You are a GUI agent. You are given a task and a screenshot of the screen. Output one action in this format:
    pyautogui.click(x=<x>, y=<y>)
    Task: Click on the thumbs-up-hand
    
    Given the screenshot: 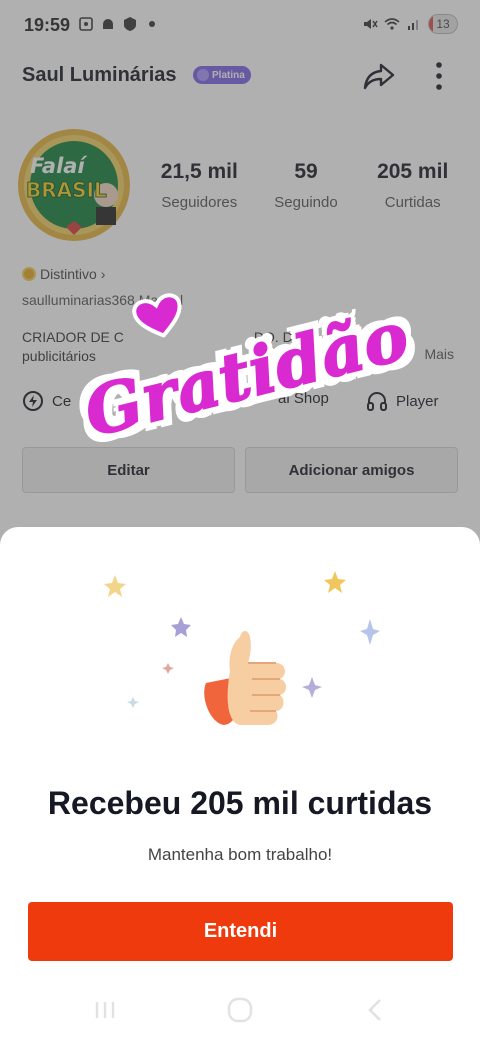 What is the action you would take?
    pyautogui.click(x=245, y=678)
    